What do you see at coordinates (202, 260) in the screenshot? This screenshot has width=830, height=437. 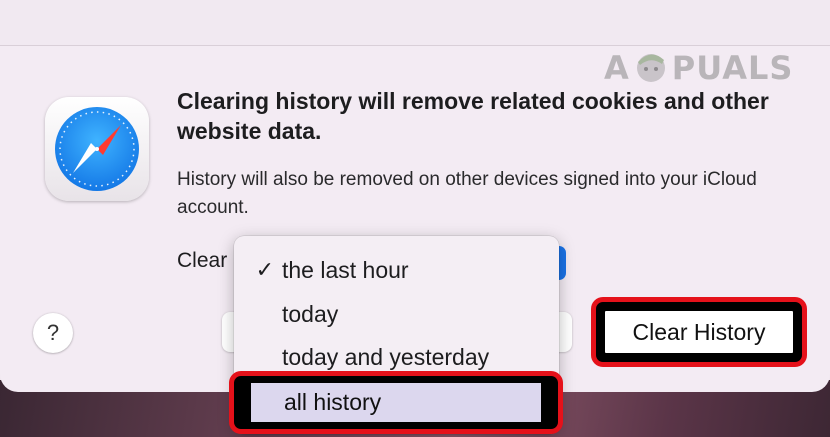 I see `clear-range-label: Clear` at bounding box center [202, 260].